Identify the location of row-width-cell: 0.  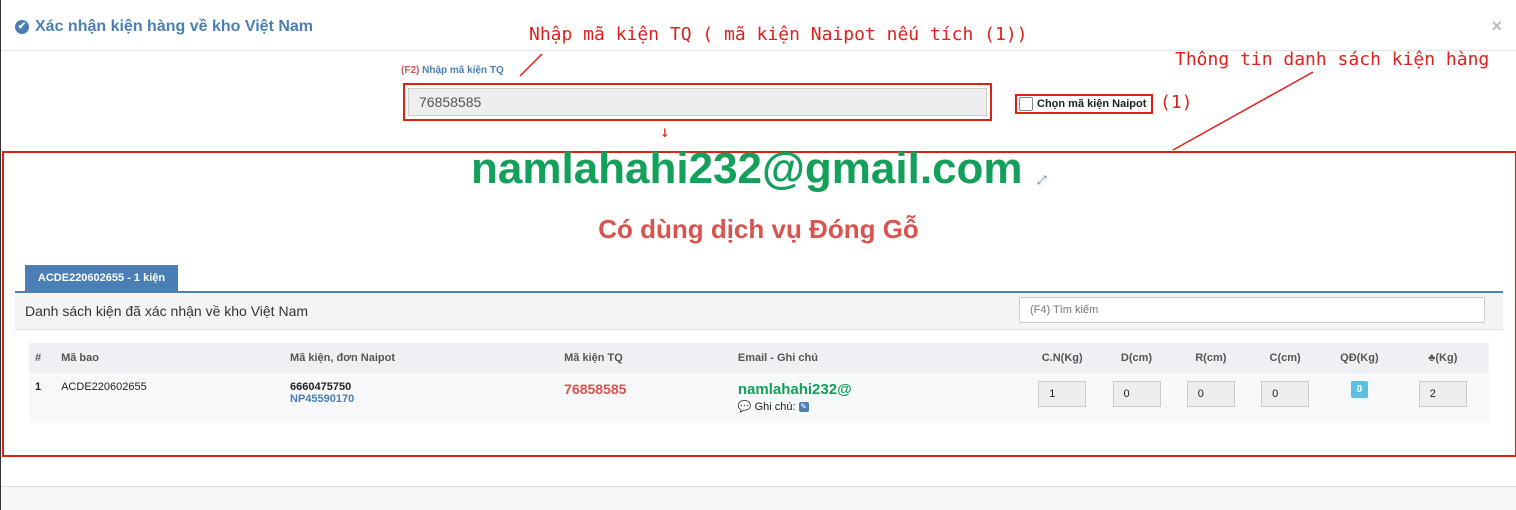
(1211, 398).